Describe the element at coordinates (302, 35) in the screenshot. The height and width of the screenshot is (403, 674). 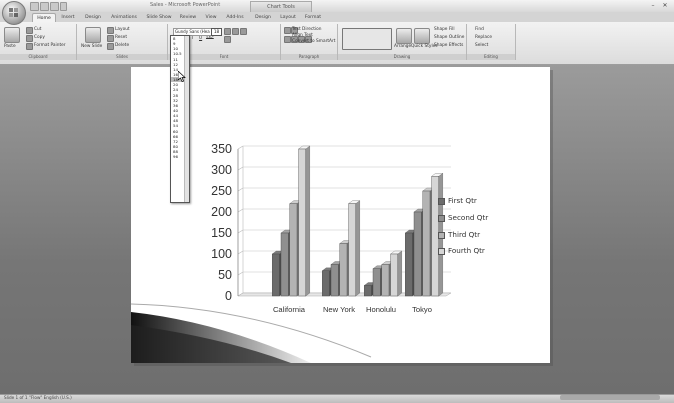
I see `align-text-button: Align Text` at that location.